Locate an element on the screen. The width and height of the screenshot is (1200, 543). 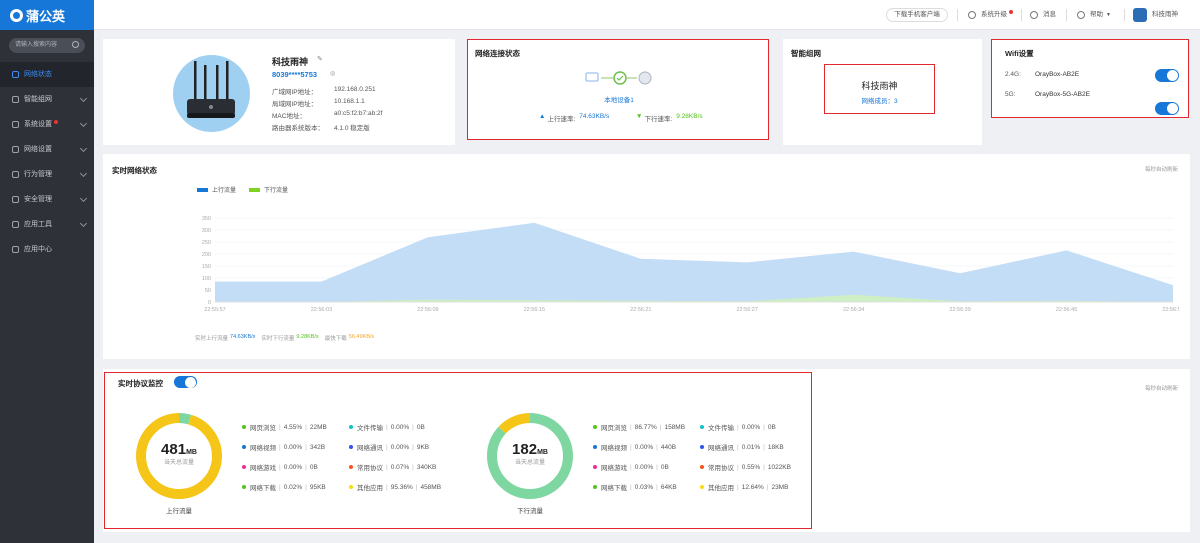
protocol-stat: 网络通讯 | 0.01% | 18KB is located at coordinates (742, 447).